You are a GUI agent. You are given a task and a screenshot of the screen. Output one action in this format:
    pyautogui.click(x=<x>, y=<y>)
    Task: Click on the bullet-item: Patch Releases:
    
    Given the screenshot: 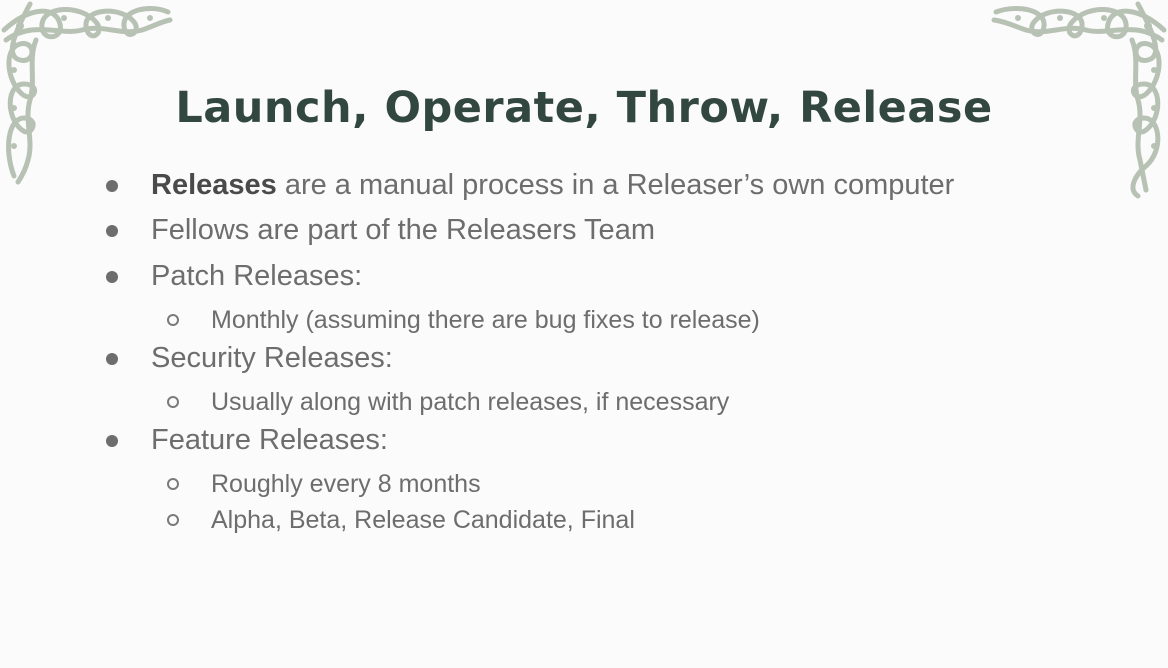 What is the action you would take?
    pyautogui.click(x=234, y=276)
    